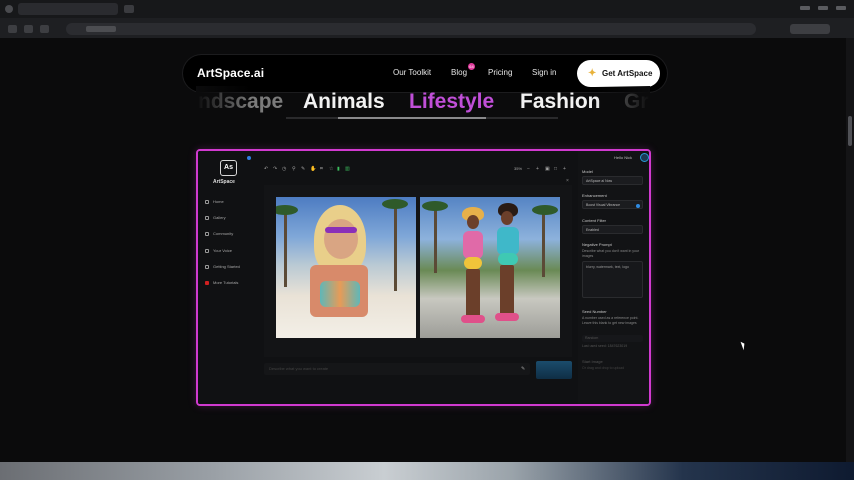 This screenshot has height=480, width=854. I want to click on sidebar-item-gallery: Gallery, so click(215, 218).